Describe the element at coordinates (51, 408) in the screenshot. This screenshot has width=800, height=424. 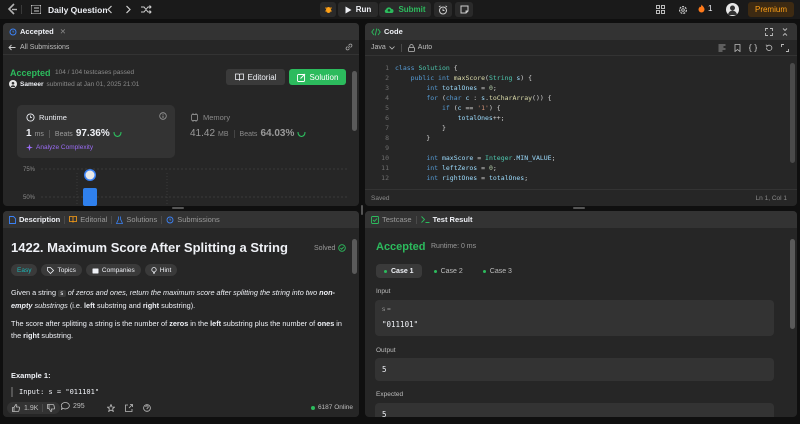
I see `thumbs-down-icon` at that location.